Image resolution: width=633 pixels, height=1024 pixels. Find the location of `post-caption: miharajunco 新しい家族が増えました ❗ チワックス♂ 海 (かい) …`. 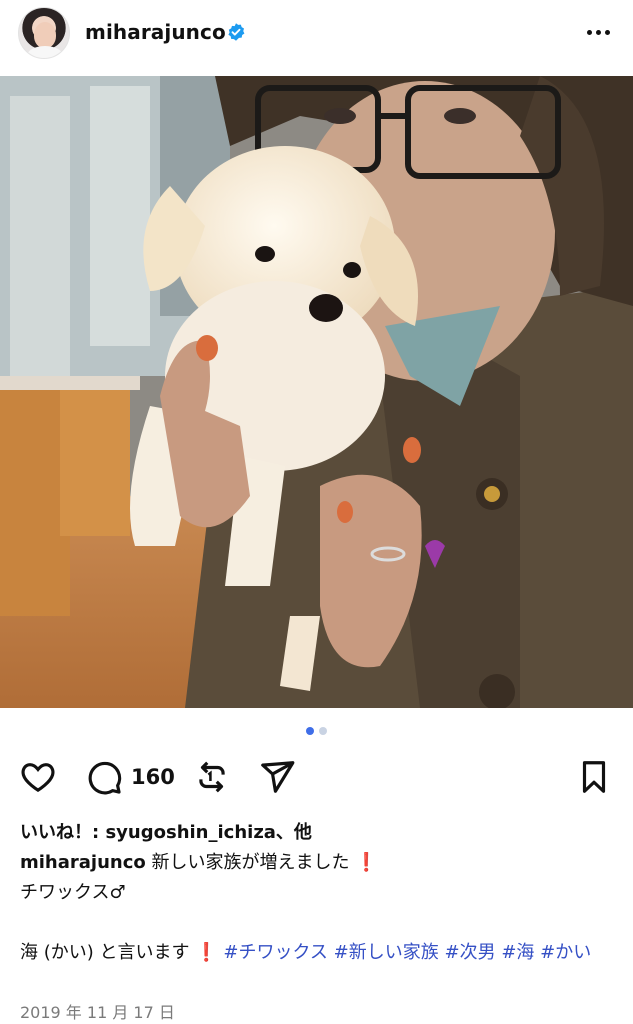

post-caption: miharajunco 新しい家族が増えました ❗ チワックス♂ 海 (かい) … is located at coordinates (320, 908).